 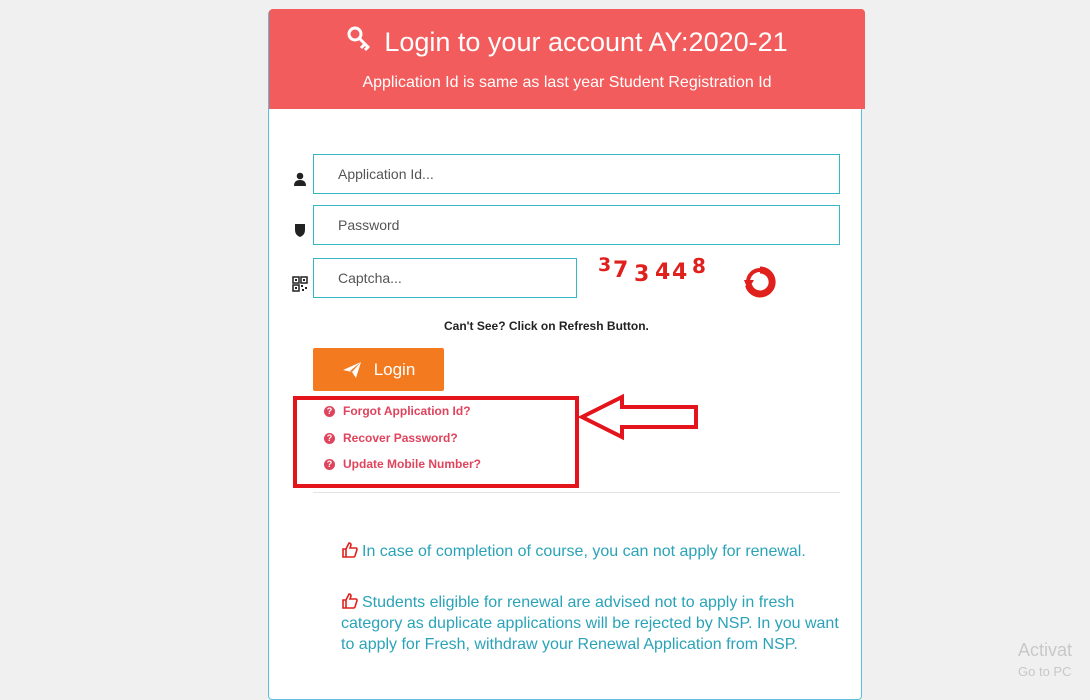 I want to click on activation-watermark: Activat, so click(x=1045, y=650).